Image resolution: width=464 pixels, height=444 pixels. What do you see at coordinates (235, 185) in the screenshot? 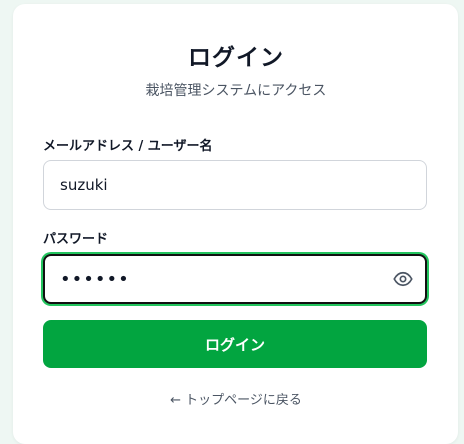
I see `username-input: suzuki` at bounding box center [235, 185].